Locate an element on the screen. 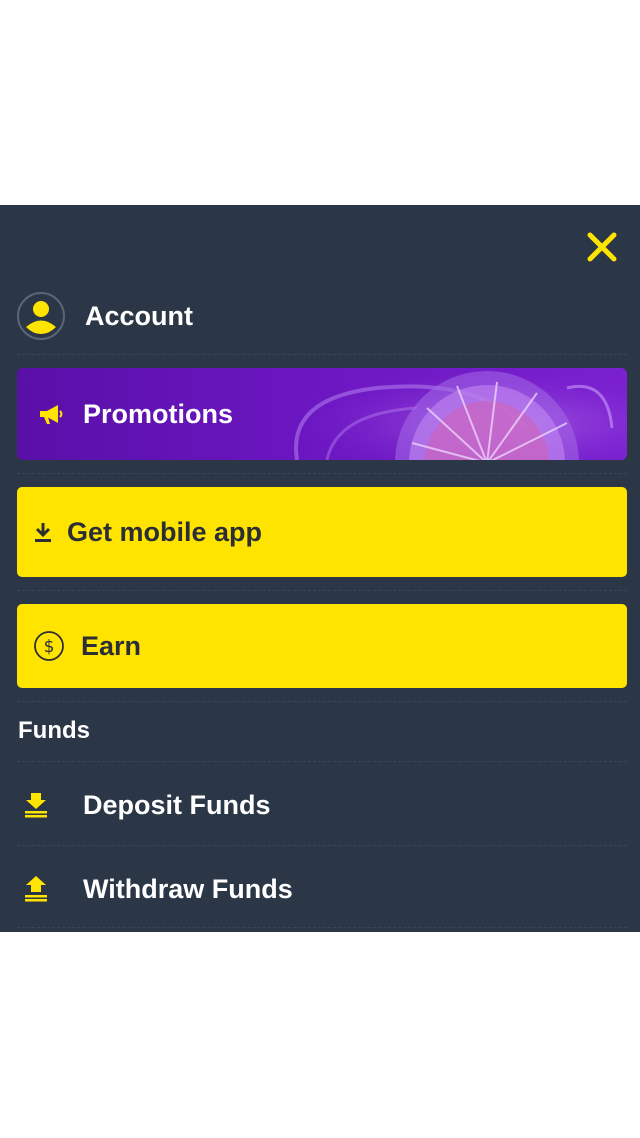 Image resolution: width=640 pixels, height=1138 pixels. earn-button: $ Earn is located at coordinates (322, 646).